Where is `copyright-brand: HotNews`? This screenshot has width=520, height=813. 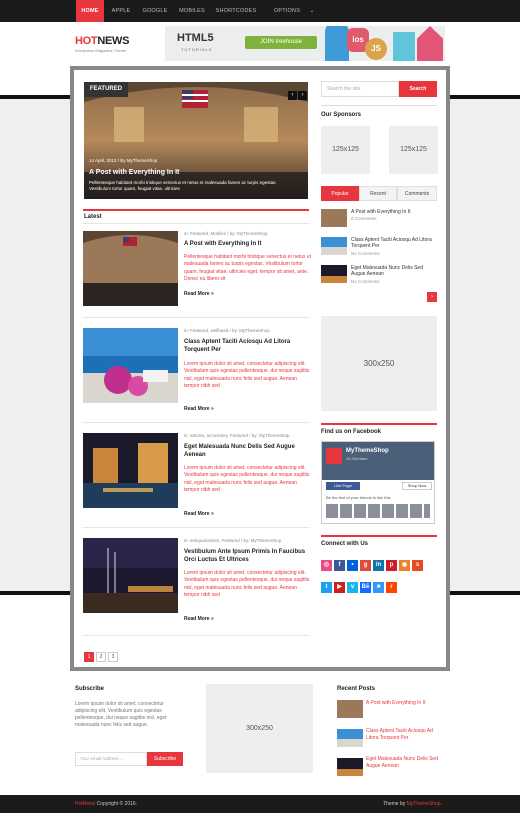
copyright-brand: HotNews is located at coordinates (85, 804).